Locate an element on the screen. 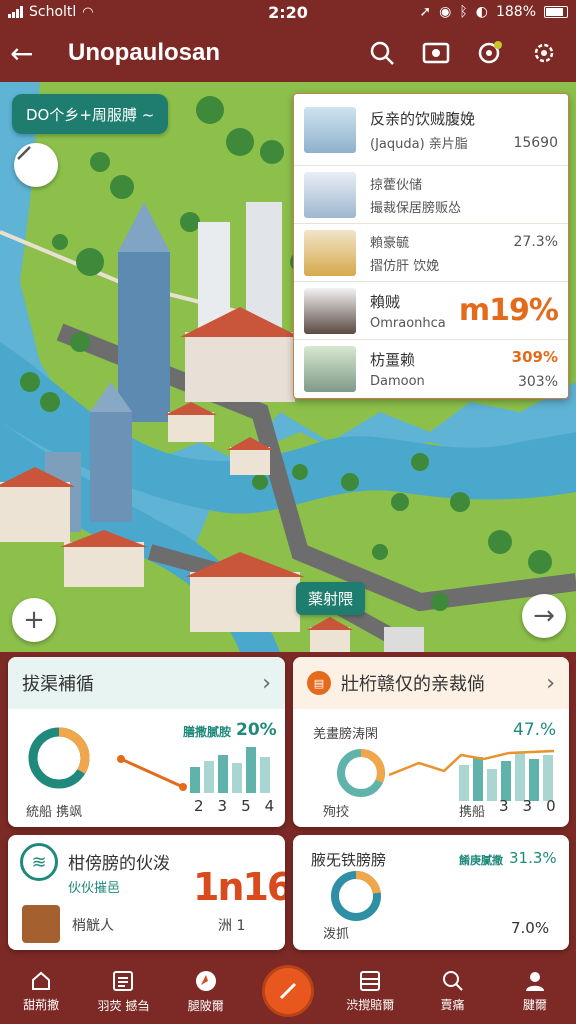 The width and height of the screenshot is (576, 1024). place-name: 掠藿伙储 is located at coordinates (396, 185).